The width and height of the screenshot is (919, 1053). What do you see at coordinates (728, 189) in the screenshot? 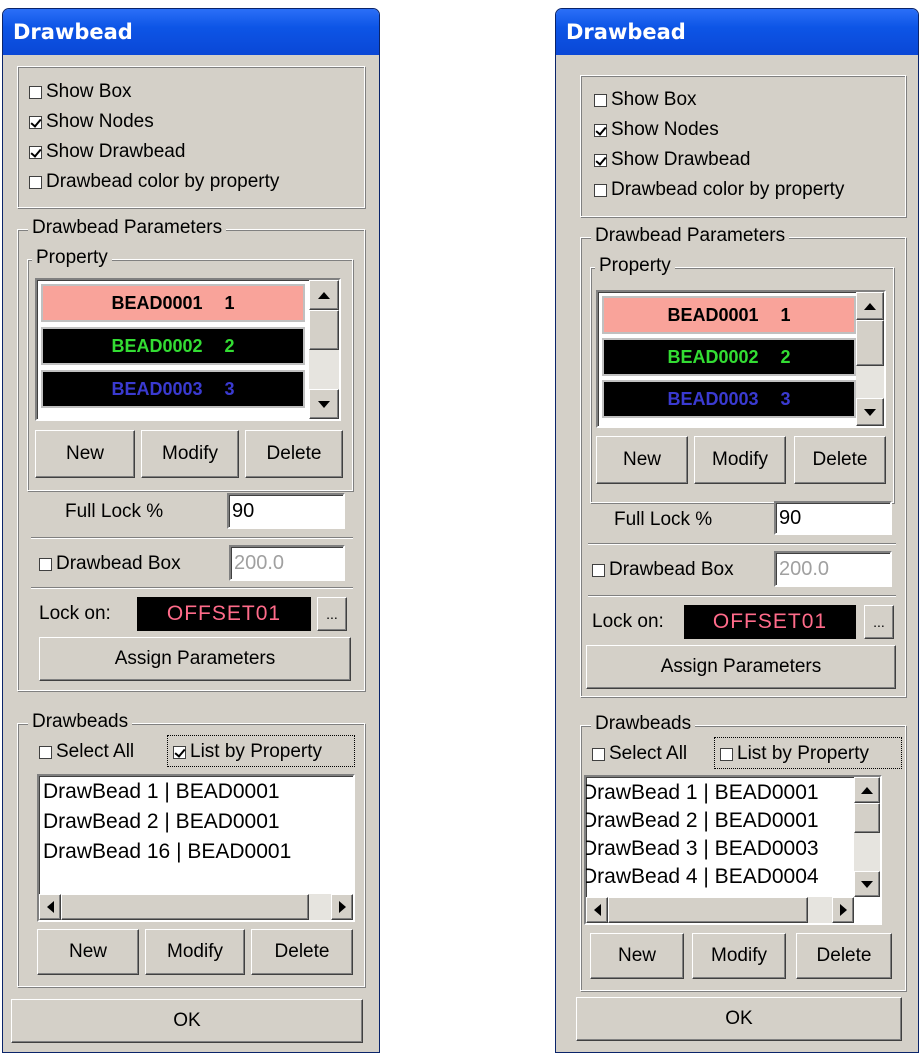
I see `color-by-property-label: Drawbead color by property` at bounding box center [728, 189].